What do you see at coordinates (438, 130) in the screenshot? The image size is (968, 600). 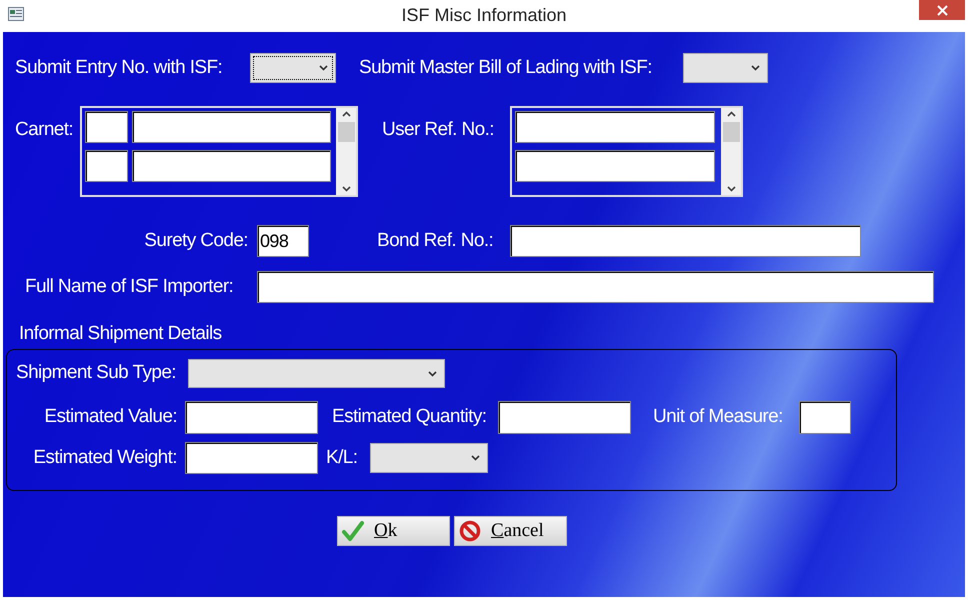 I see `field-label: User Ref. No.:` at bounding box center [438, 130].